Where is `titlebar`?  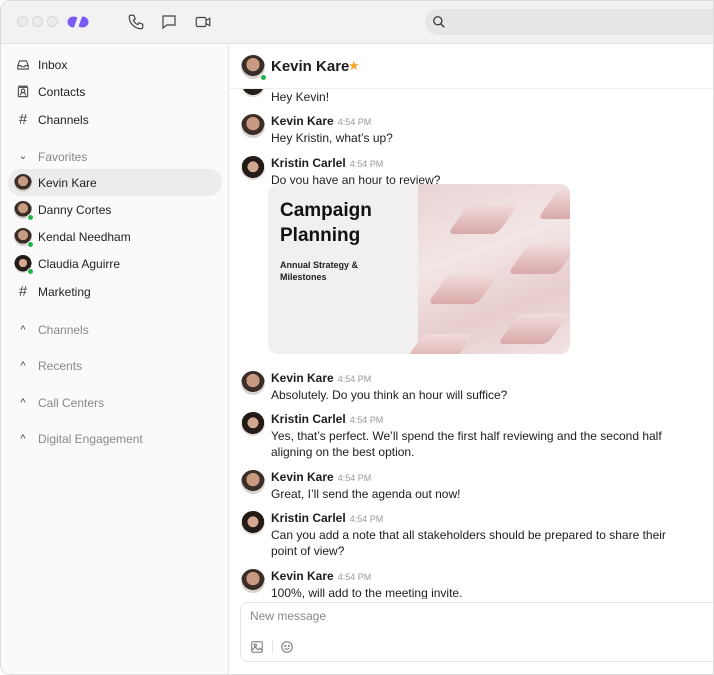
titlebar is located at coordinates (357, 22).